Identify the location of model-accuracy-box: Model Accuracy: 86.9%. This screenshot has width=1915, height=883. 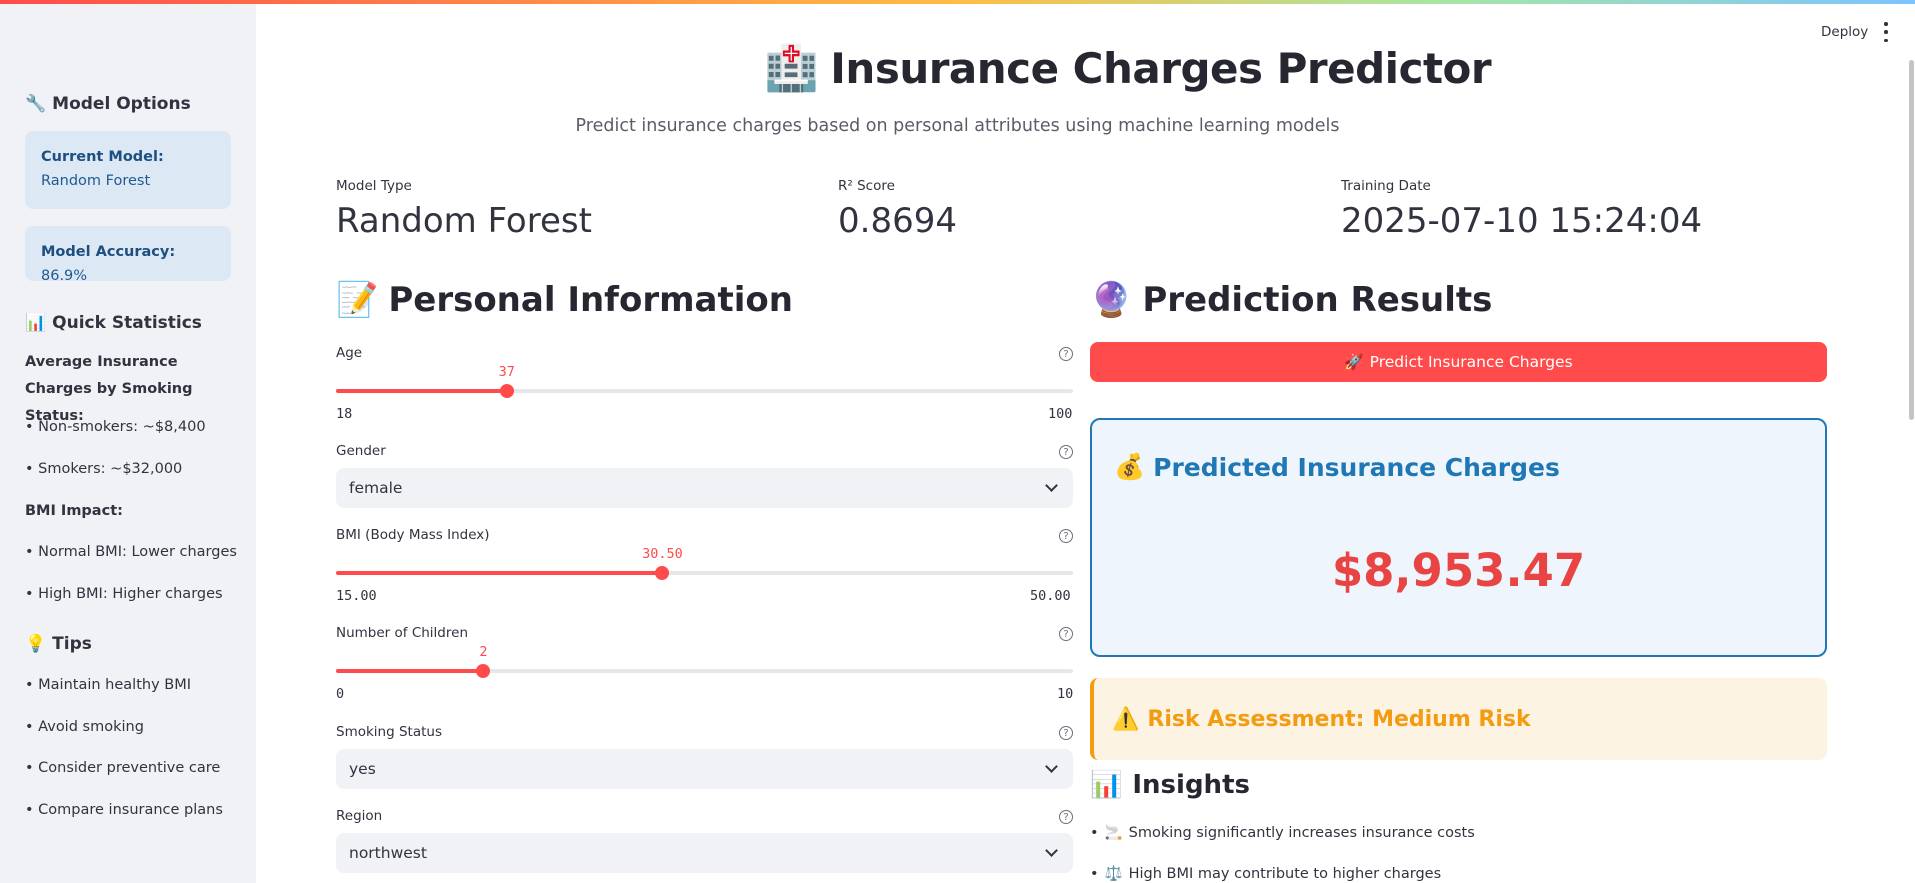
(128, 255).